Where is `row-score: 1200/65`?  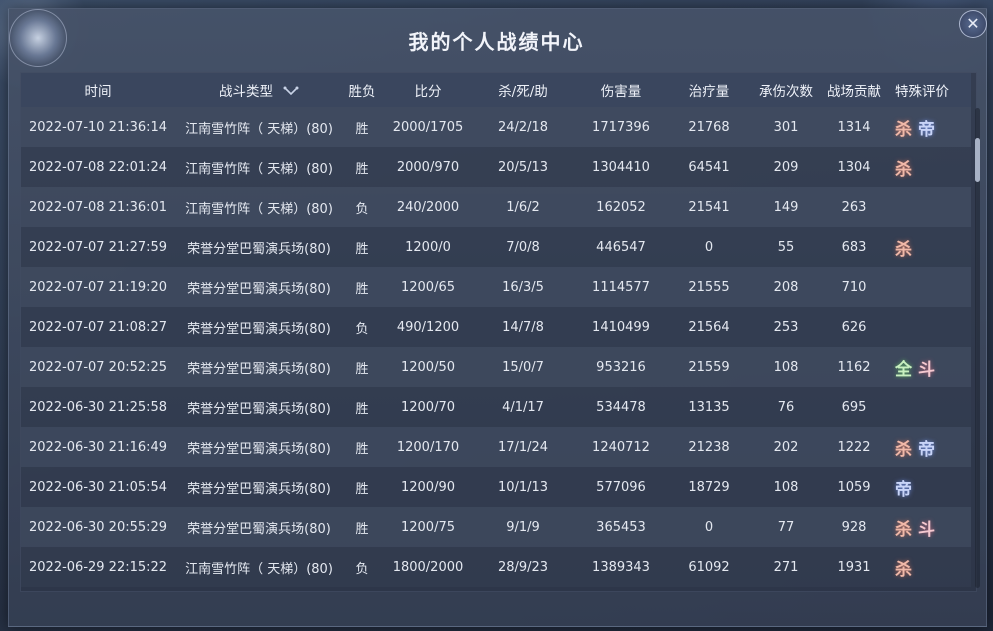 row-score: 1200/65 is located at coordinates (427, 287).